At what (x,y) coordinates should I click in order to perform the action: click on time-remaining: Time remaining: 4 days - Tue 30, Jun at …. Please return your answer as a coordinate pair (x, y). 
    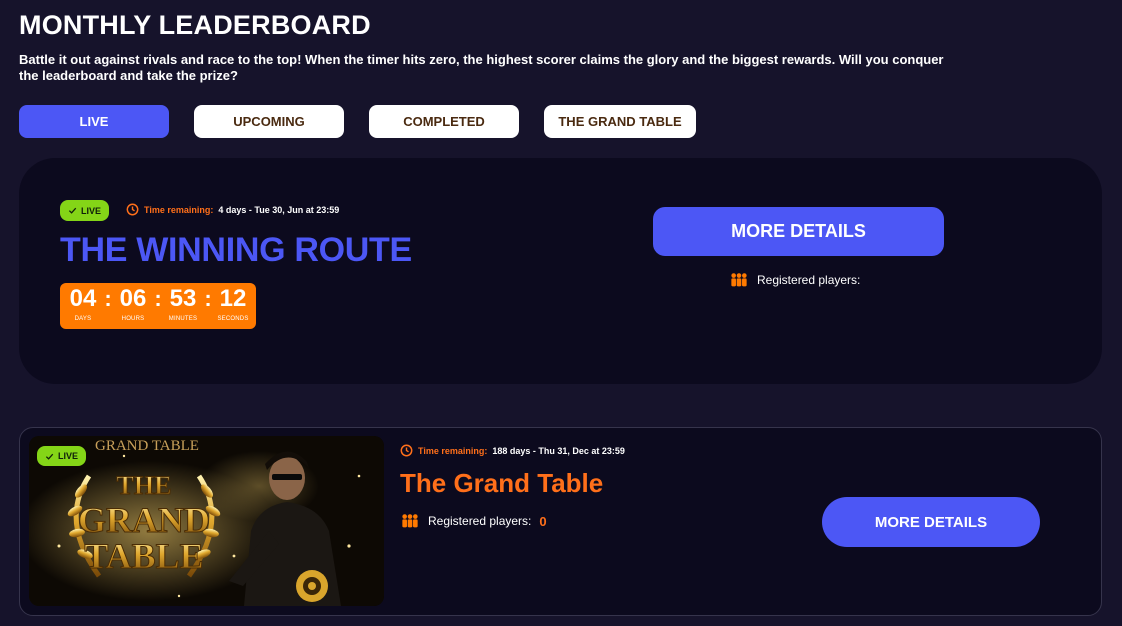
    Looking at the image, I should click on (232, 209).